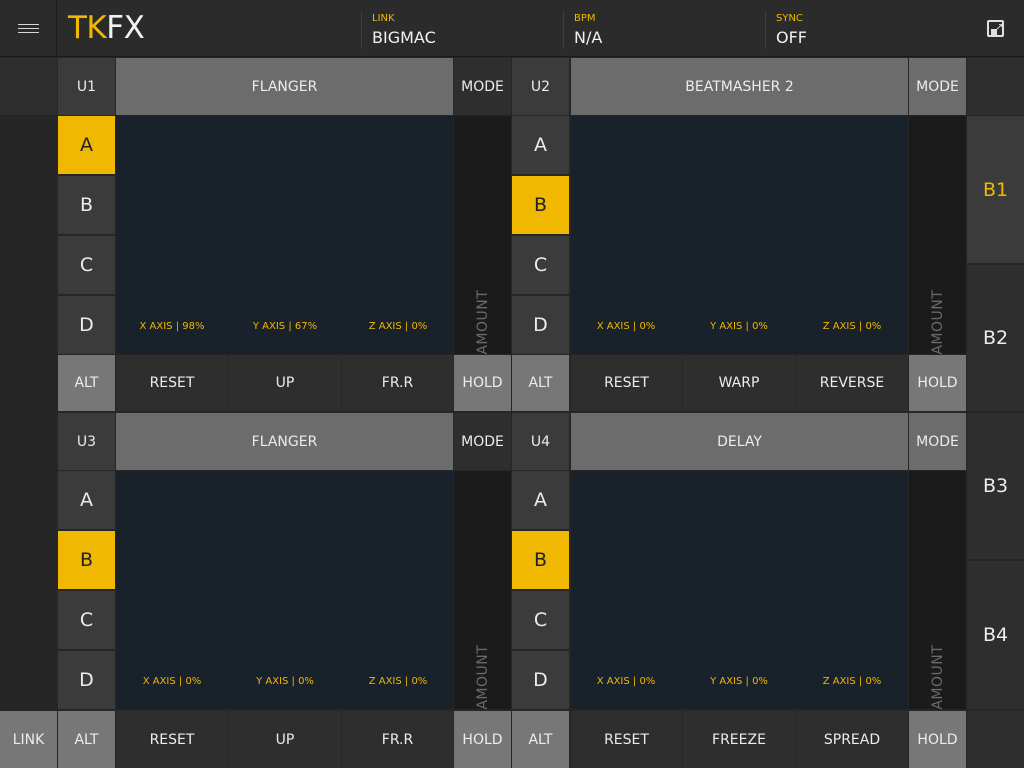 The height and width of the screenshot is (768, 1024). I want to click on unit-id-label: U1, so click(86, 86).